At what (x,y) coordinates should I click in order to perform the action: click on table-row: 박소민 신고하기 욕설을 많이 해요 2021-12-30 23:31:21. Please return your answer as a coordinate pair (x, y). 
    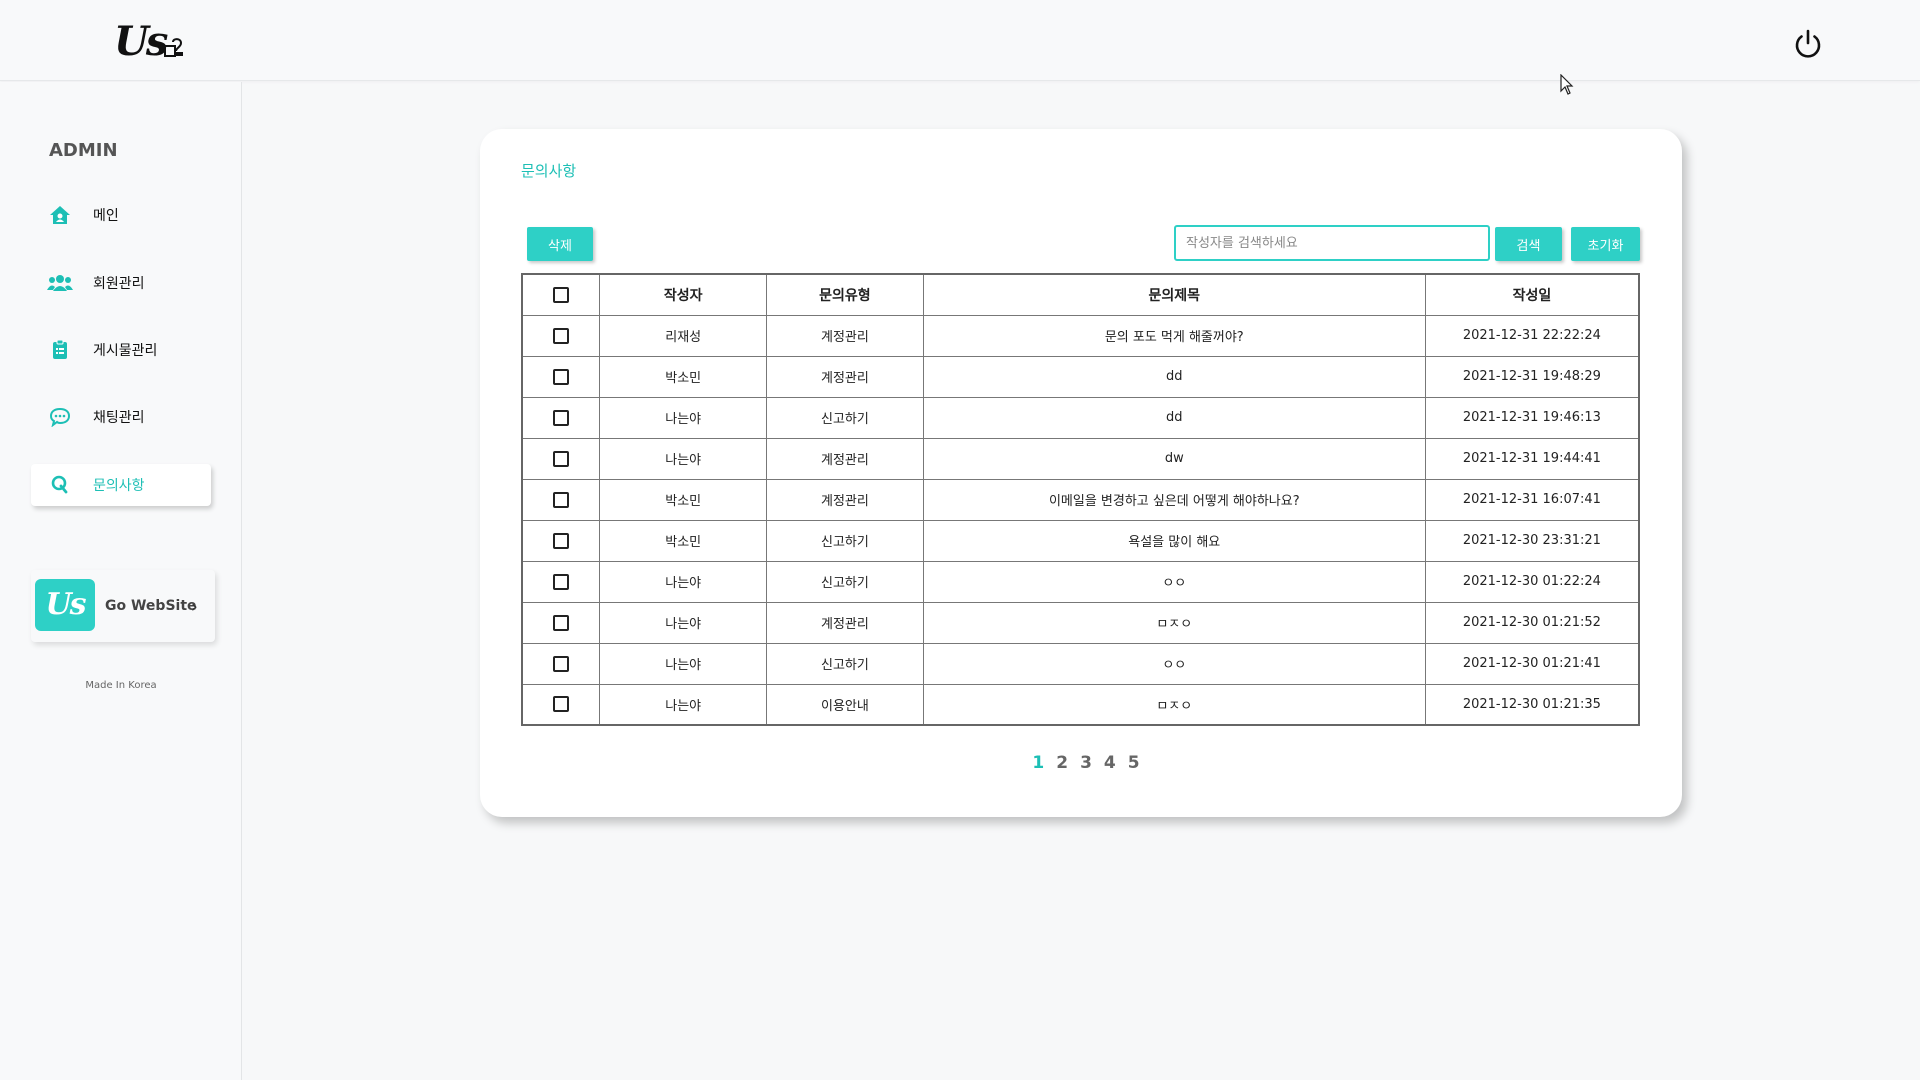
    Looking at the image, I should click on (1080, 540).